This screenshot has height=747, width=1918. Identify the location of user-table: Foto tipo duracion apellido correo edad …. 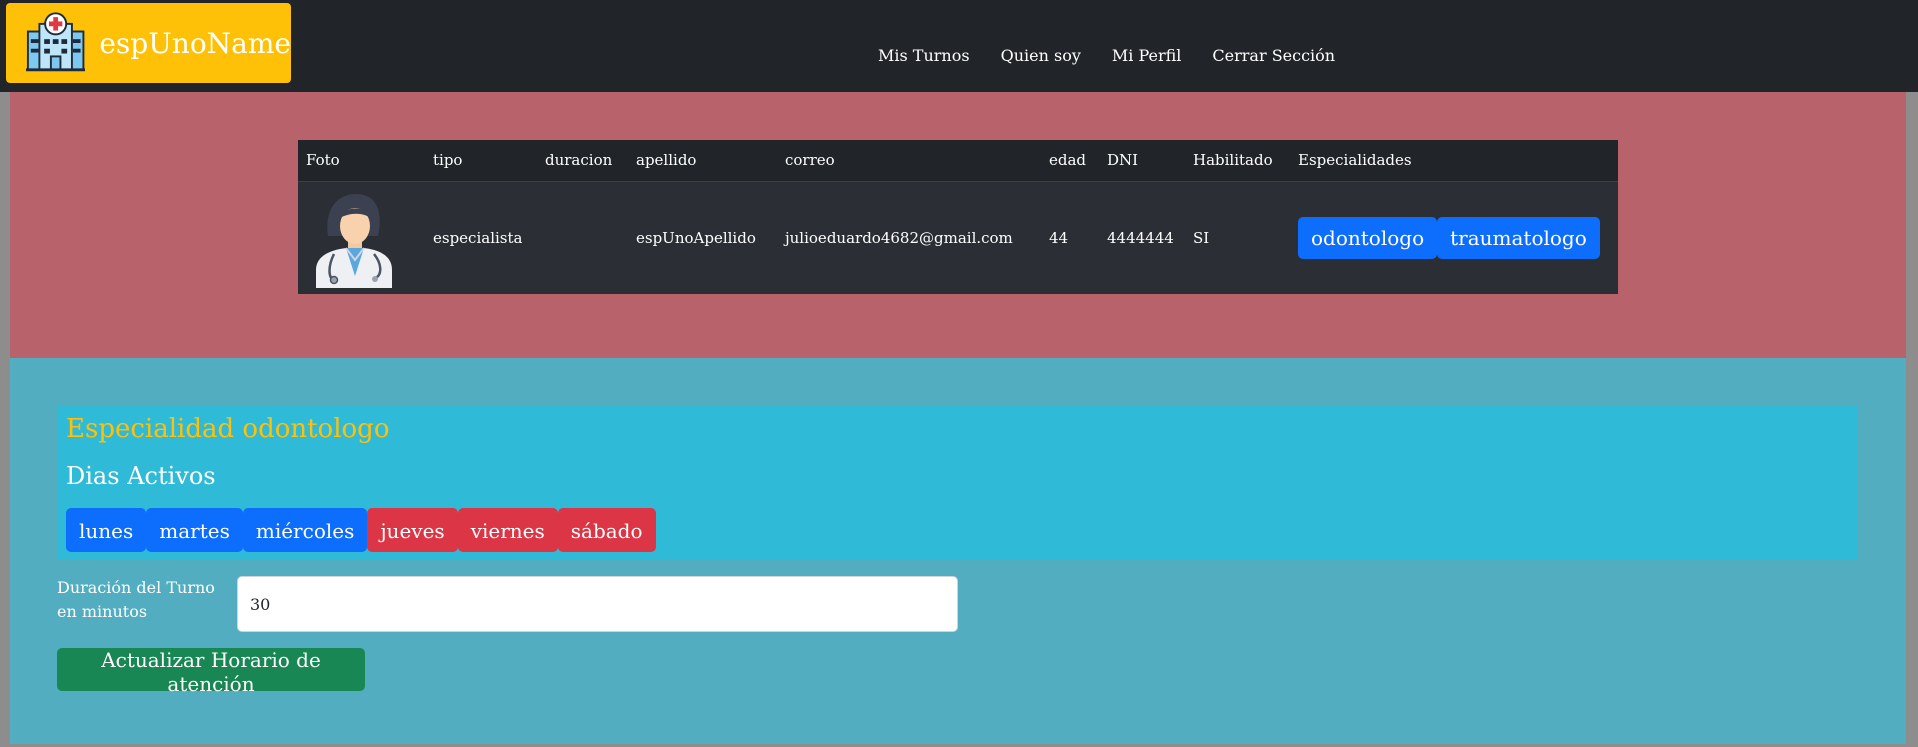
(958, 217).